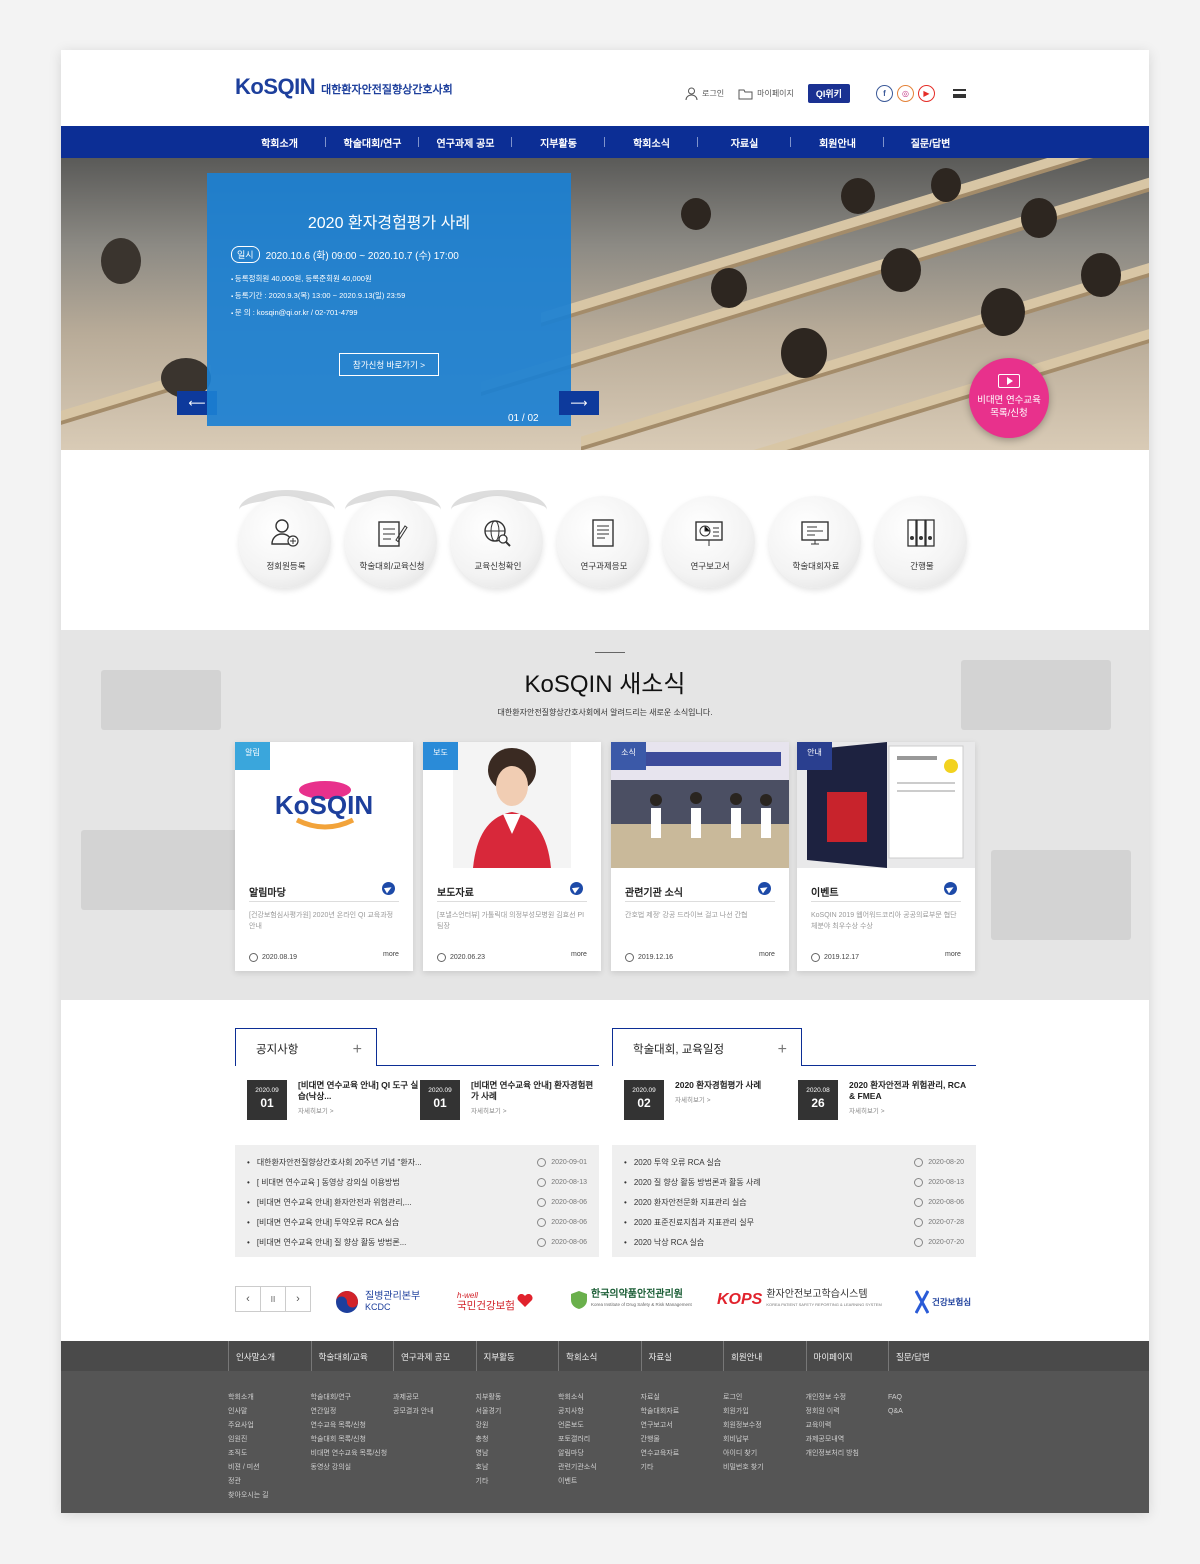 The width and height of the screenshot is (1200, 1564). Describe the element at coordinates (847, 1412) in the screenshot. I see `footer-link: 정회원 이력` at that location.